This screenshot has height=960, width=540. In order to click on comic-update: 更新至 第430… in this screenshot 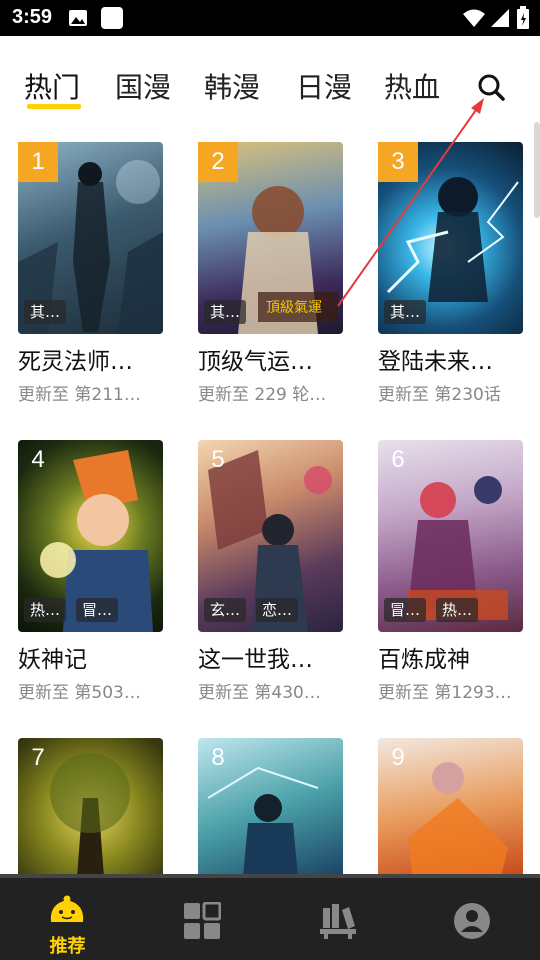, I will do `click(259, 693)`.